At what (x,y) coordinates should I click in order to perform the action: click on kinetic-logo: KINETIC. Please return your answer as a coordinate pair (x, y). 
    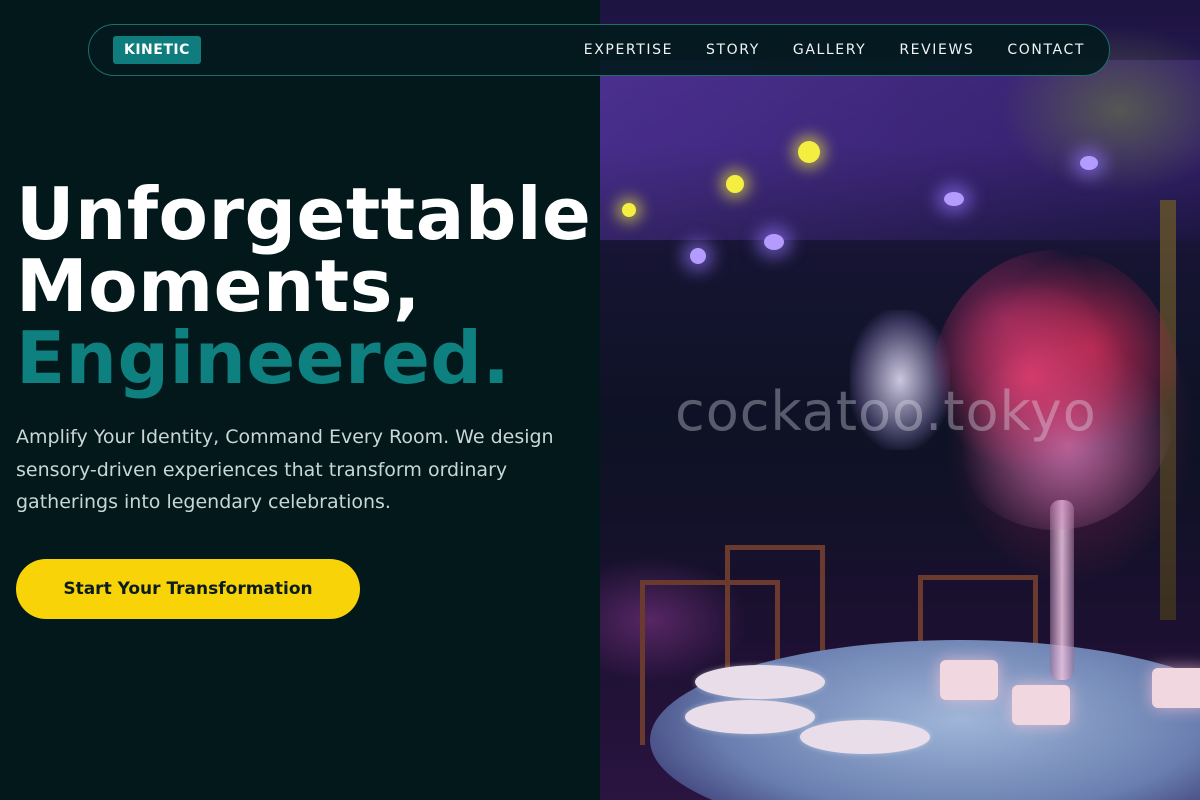
    Looking at the image, I should click on (157, 50).